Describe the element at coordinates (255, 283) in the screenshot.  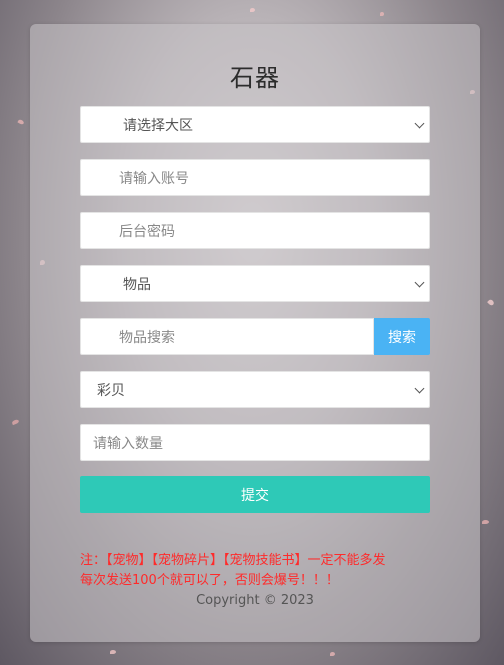
I see `item-select: 物品` at that location.